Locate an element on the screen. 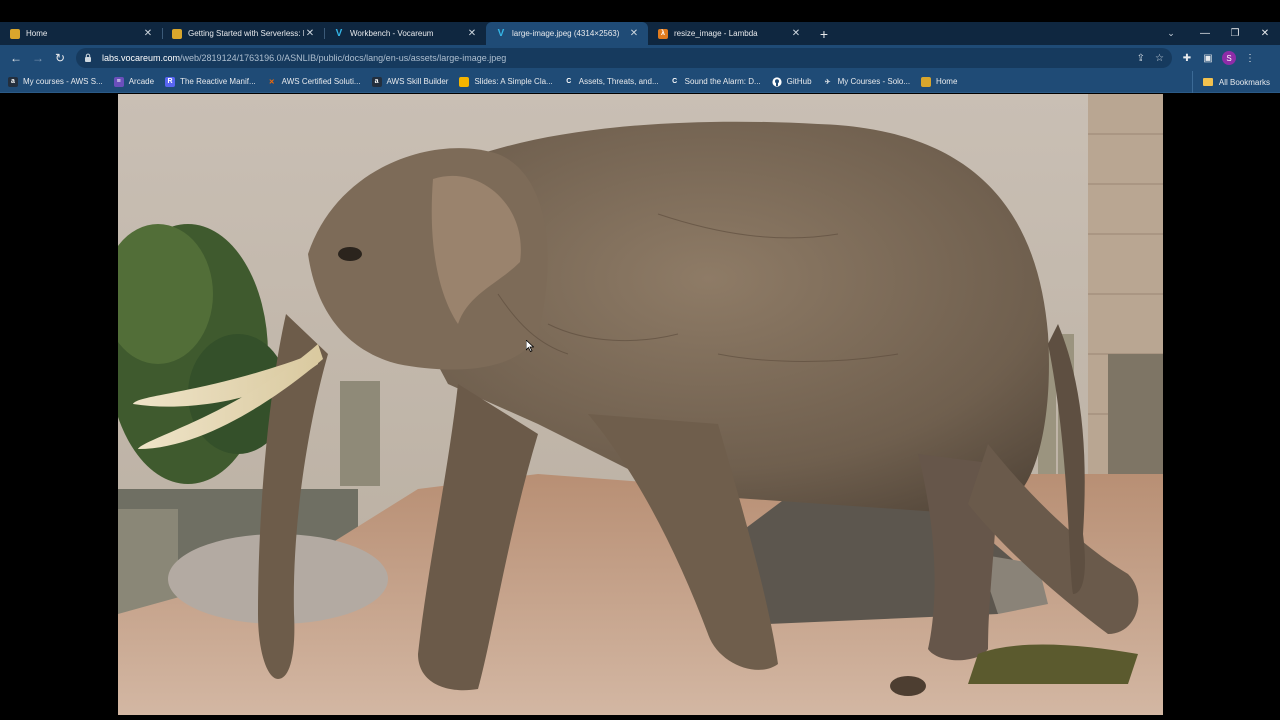 The height and width of the screenshot is (720, 1280). bookmark-item: ≡ Arcade is located at coordinates (134, 81).